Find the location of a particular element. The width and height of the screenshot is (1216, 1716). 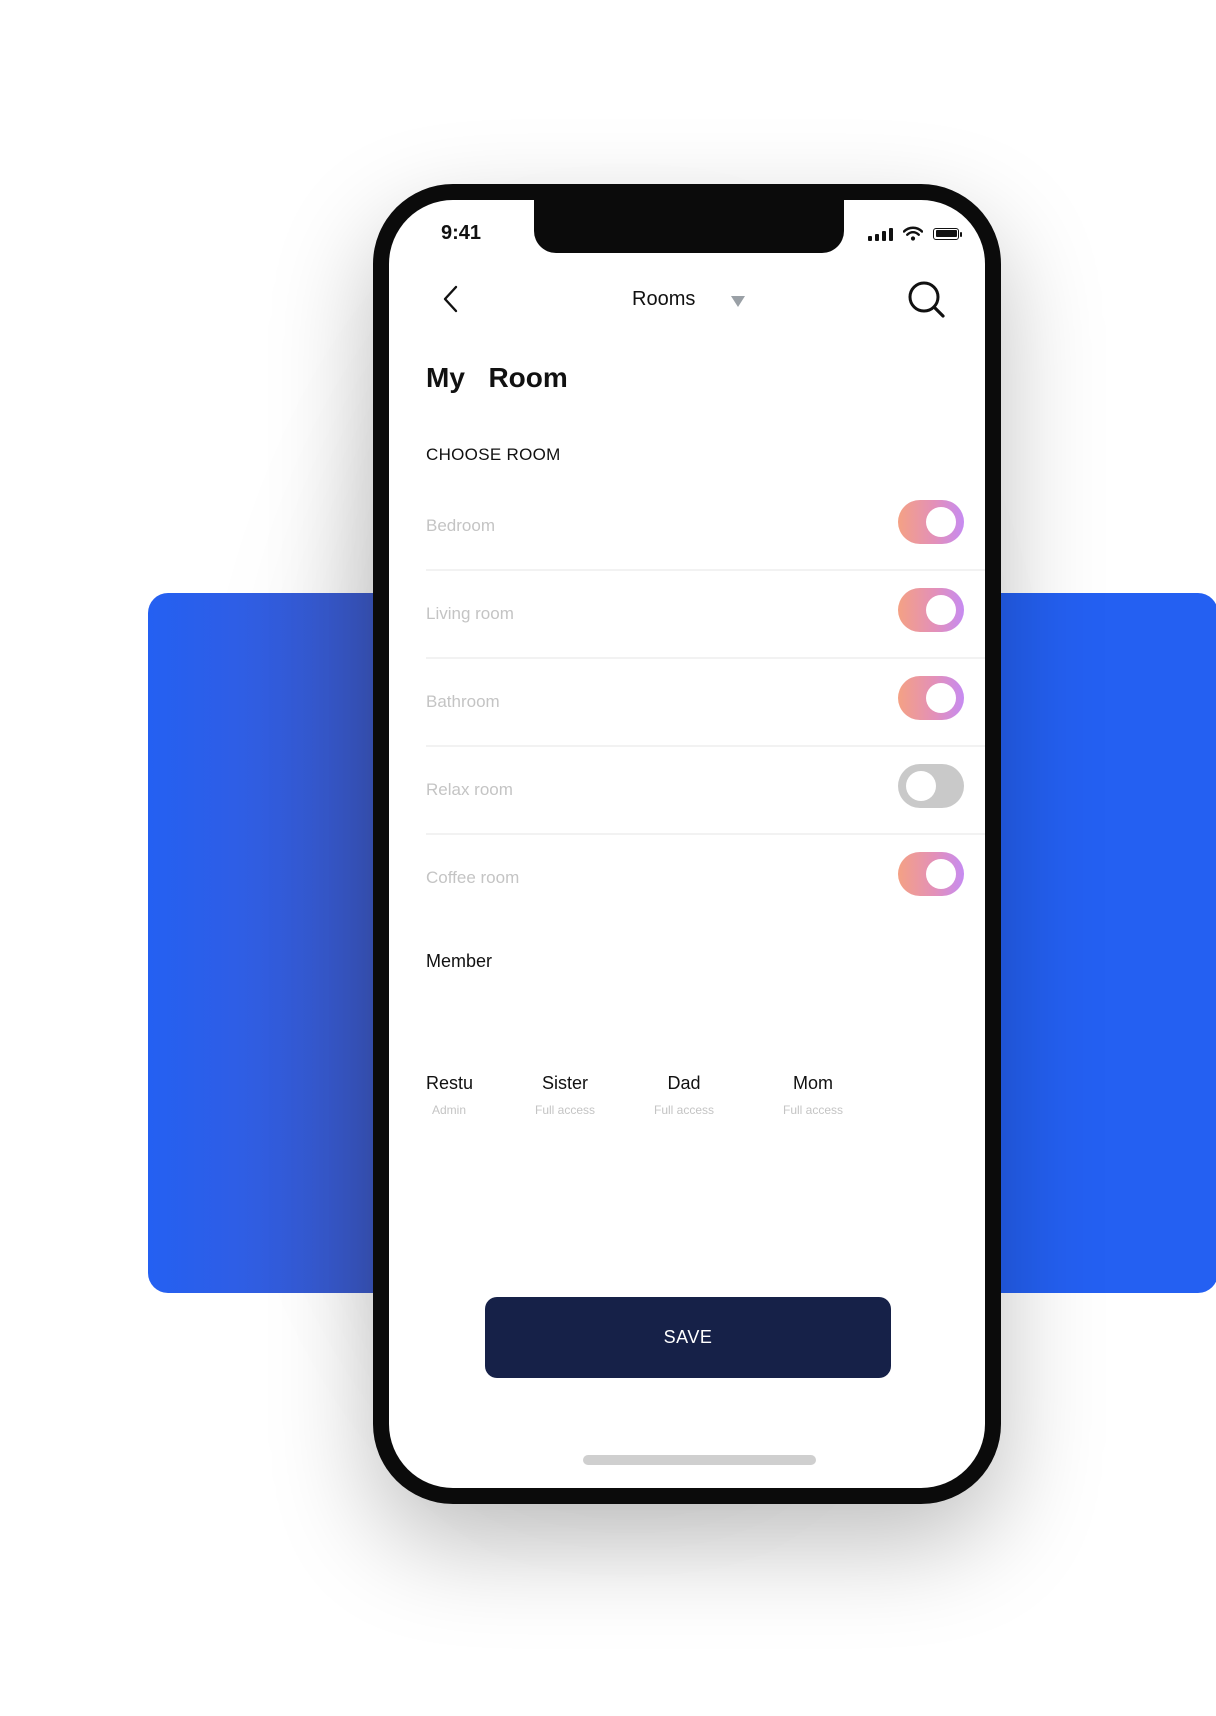

wifi-icon is located at coordinates (913, 233).